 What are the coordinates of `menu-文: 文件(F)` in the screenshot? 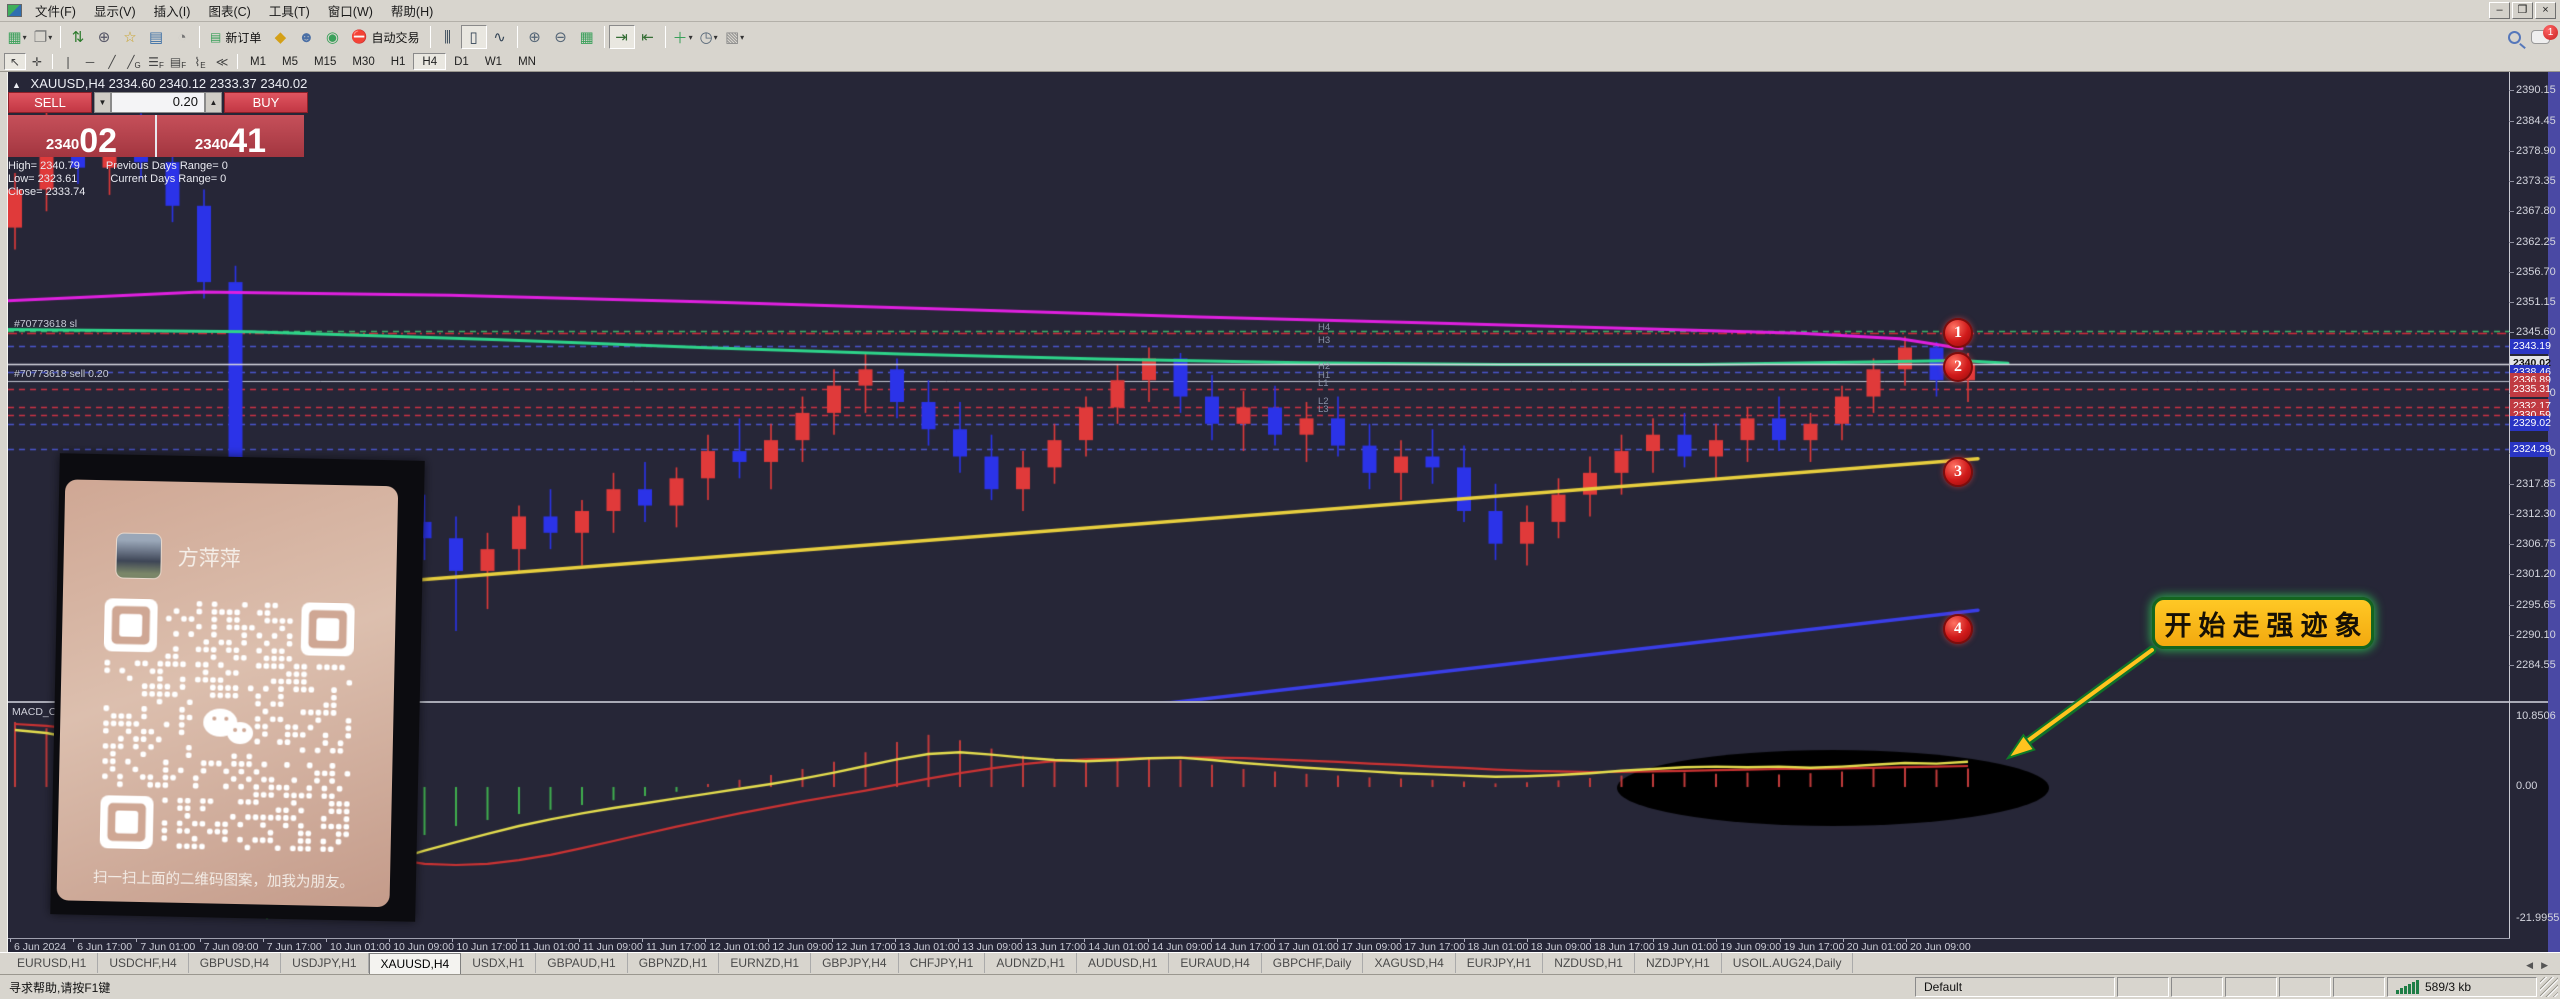 It's located at (55, 11).